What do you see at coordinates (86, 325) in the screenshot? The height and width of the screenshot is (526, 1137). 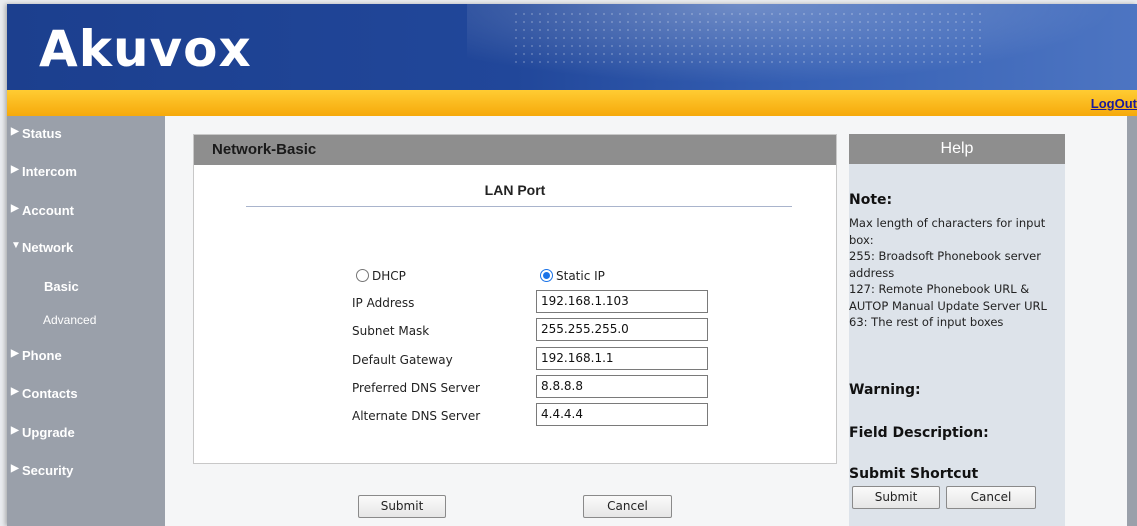 I see `sidebar-subitem-advanced: Advanced` at bounding box center [86, 325].